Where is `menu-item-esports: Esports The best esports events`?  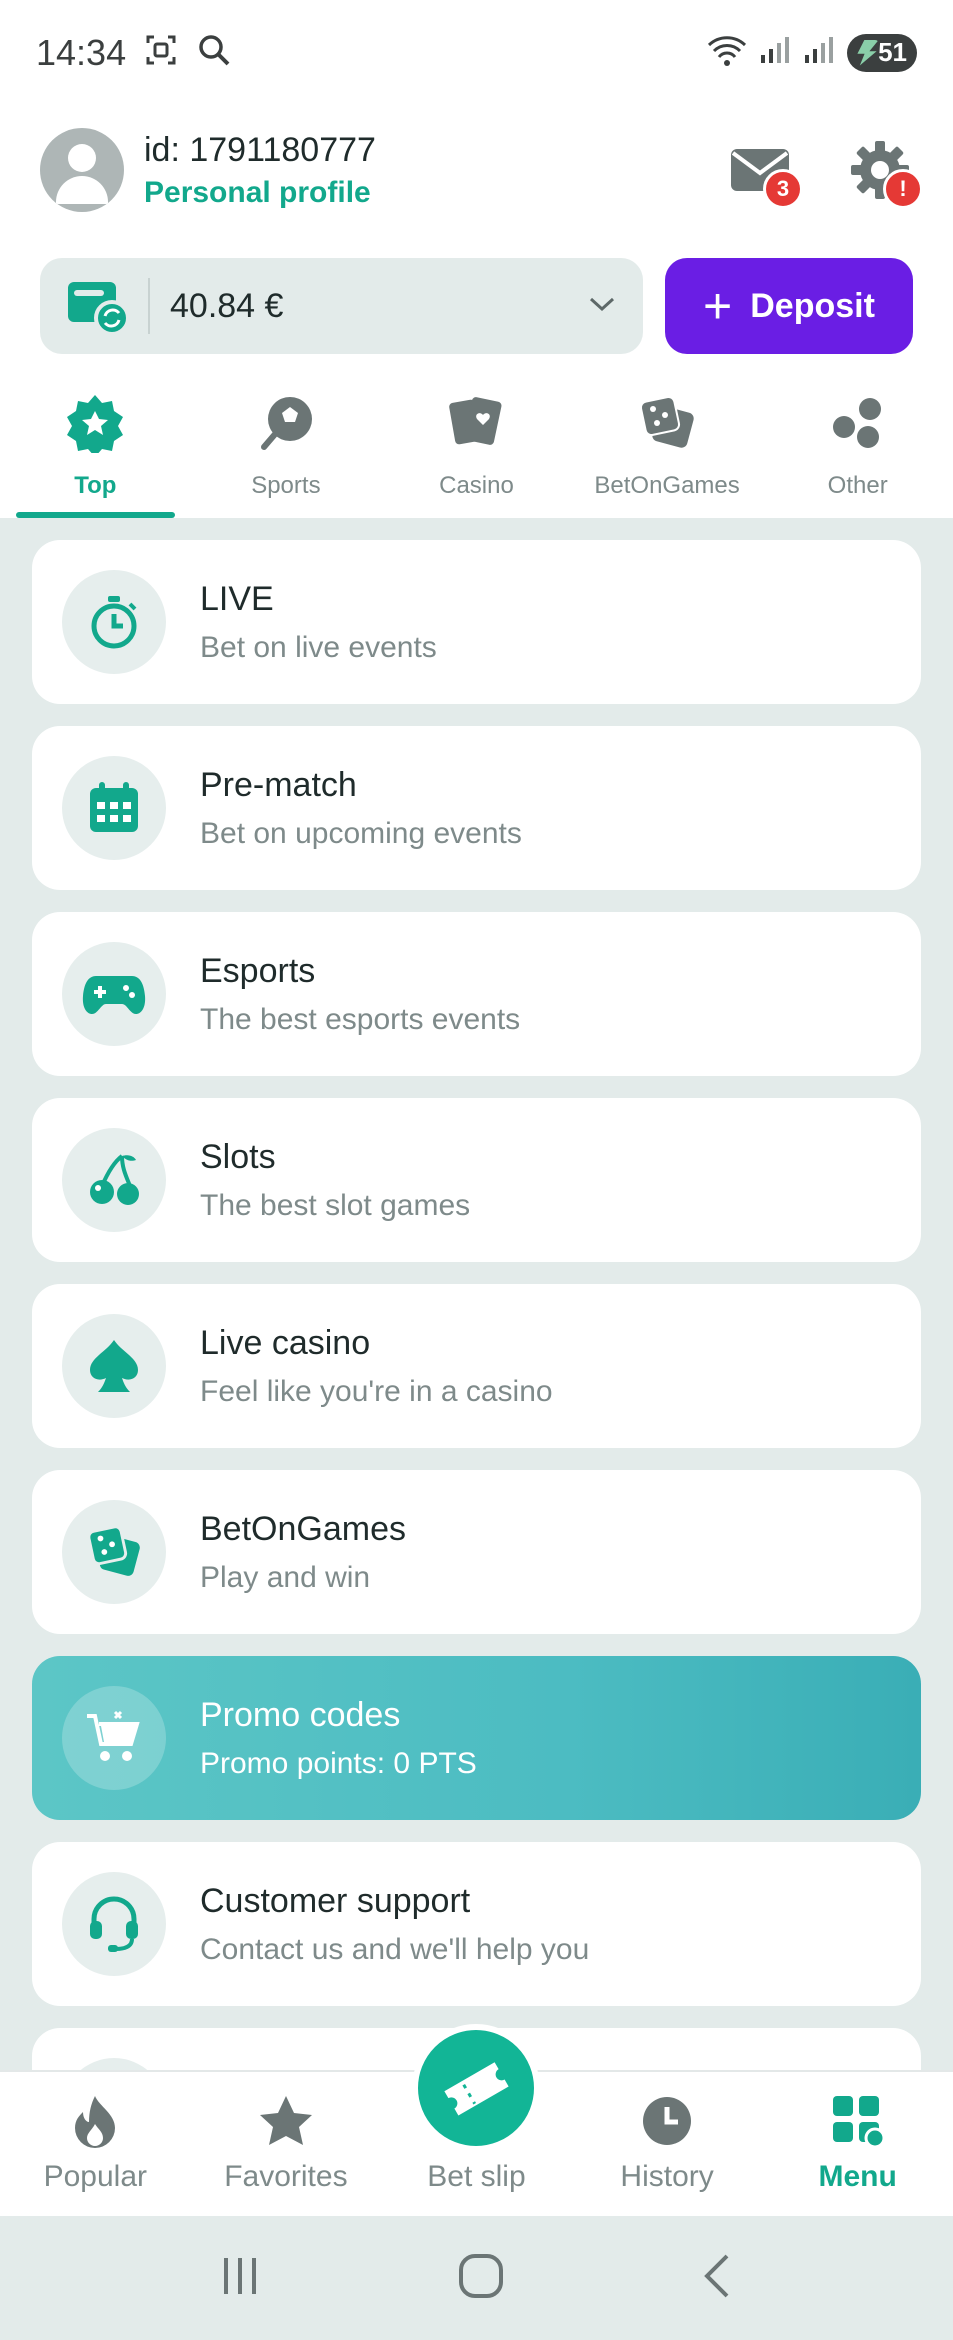 menu-item-esports: Esports The best esports events is located at coordinates (476, 994).